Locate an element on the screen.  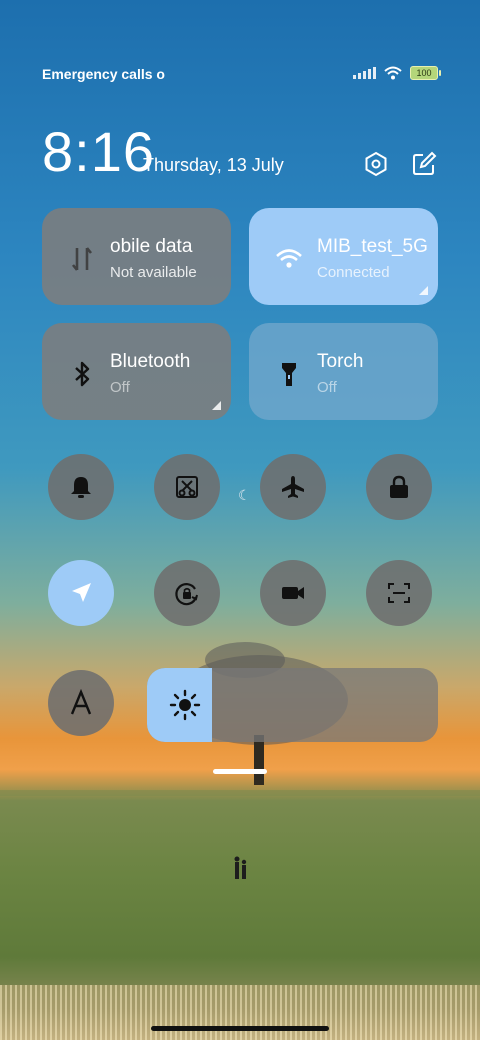
rotation-lock-toggle is located at coordinates (187, 593).